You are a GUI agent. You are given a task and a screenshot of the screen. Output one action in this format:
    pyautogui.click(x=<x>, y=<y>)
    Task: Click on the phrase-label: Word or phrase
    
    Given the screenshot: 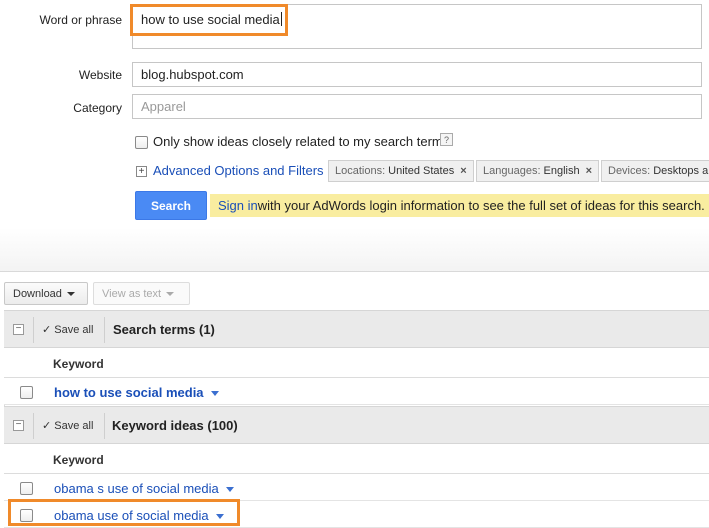 What is the action you would take?
    pyautogui.click(x=80, y=20)
    